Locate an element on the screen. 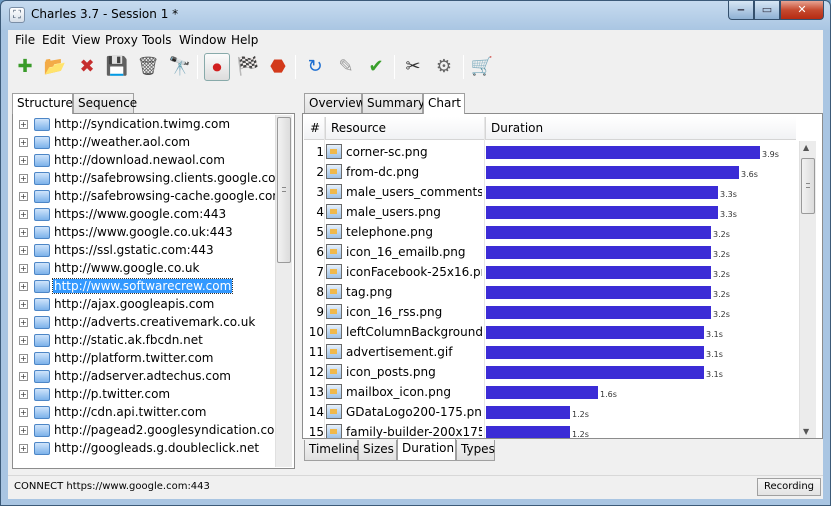  tree-node: + http://static.ak.fbcdn.net is located at coordinates (144, 341).